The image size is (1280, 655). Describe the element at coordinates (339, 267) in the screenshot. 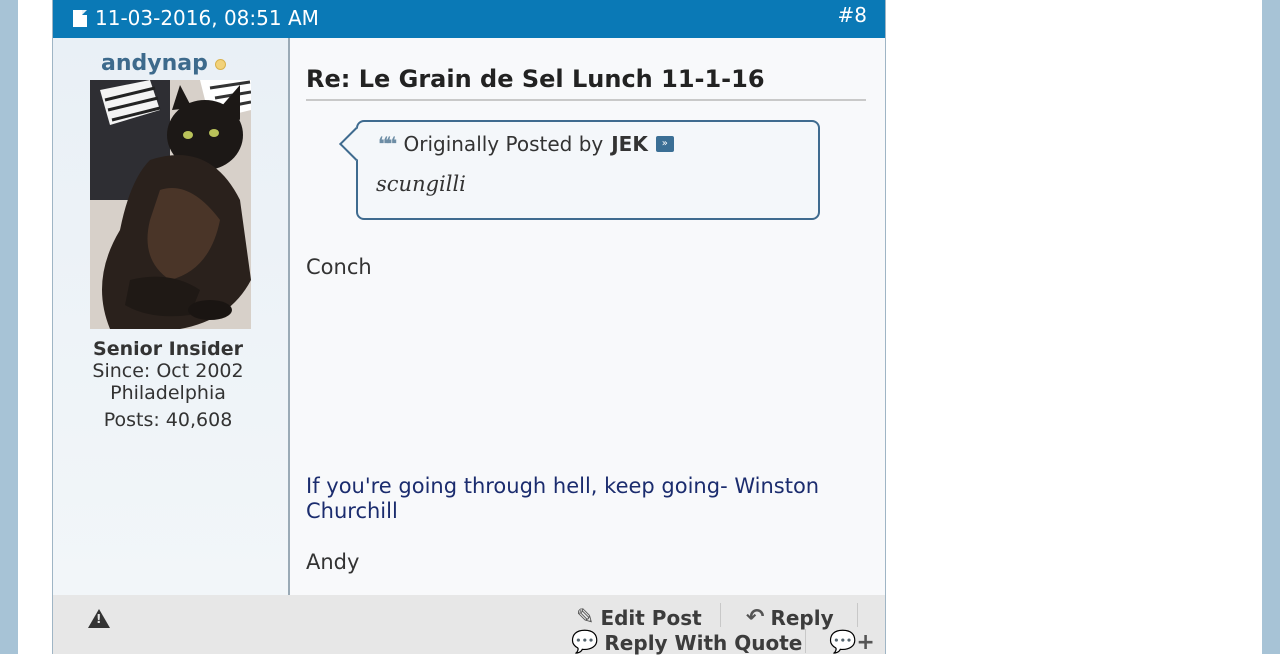

I see `post-body: Conch` at that location.